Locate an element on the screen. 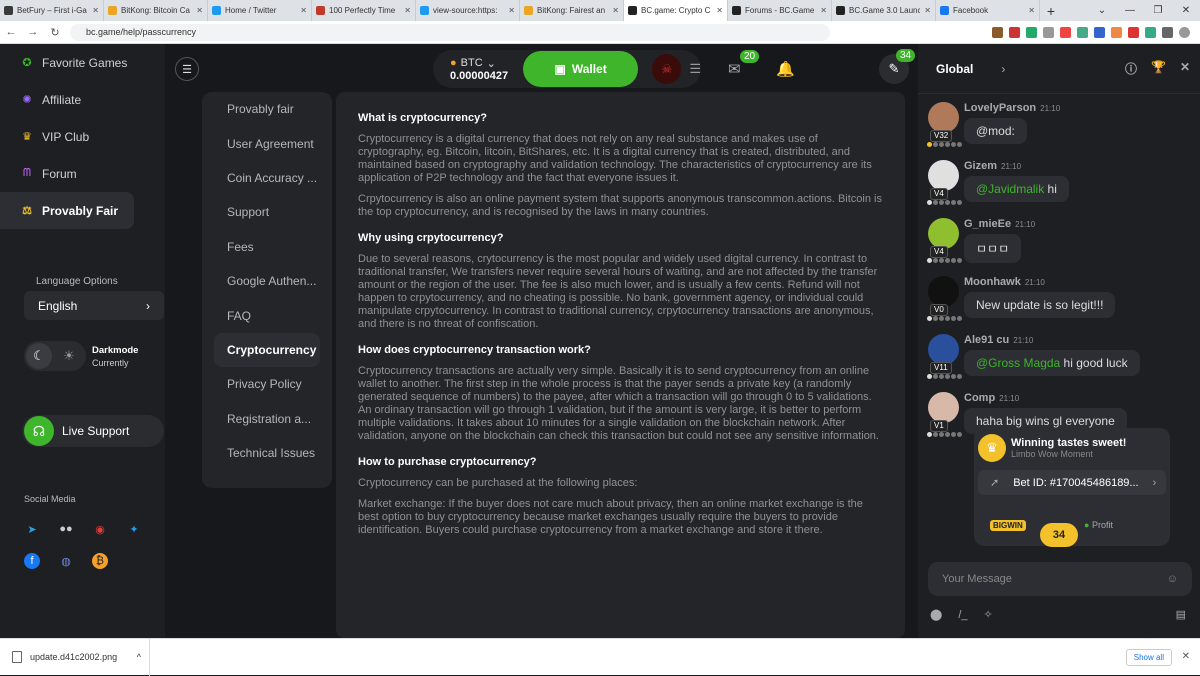 The image size is (1200, 676). help-item: User Agreement is located at coordinates (267, 143).